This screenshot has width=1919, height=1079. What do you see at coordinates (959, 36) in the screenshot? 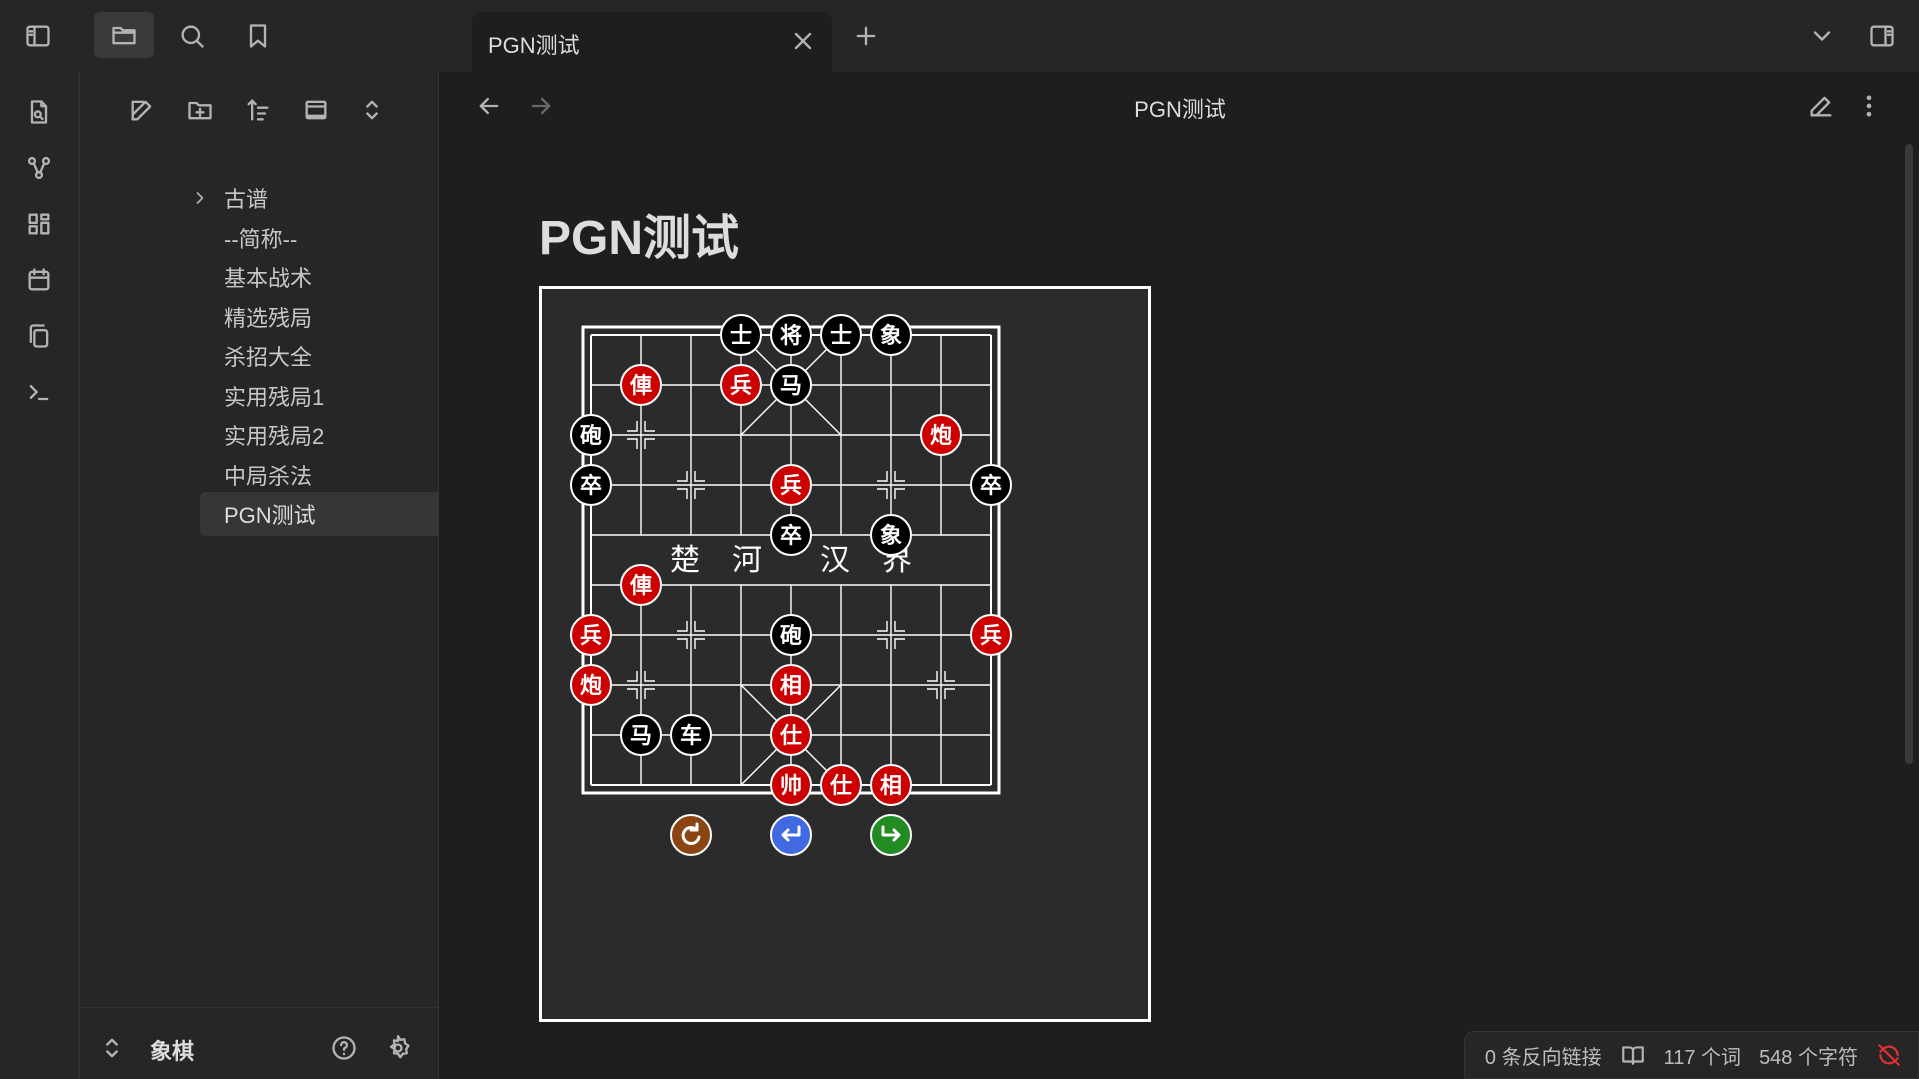
I see `title-bar: PGN测试` at bounding box center [959, 36].